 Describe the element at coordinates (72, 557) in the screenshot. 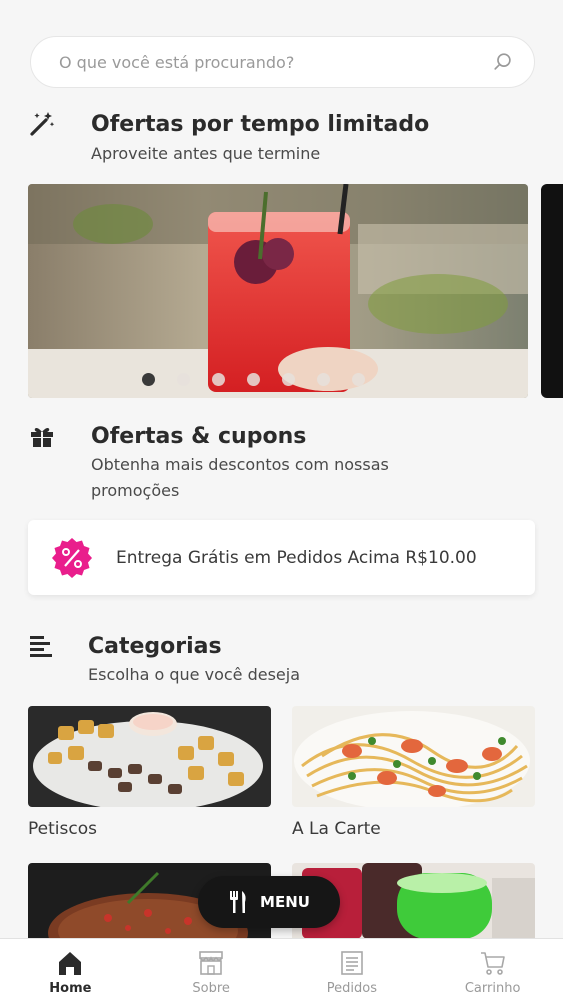

I see `percent-badge-icon` at that location.